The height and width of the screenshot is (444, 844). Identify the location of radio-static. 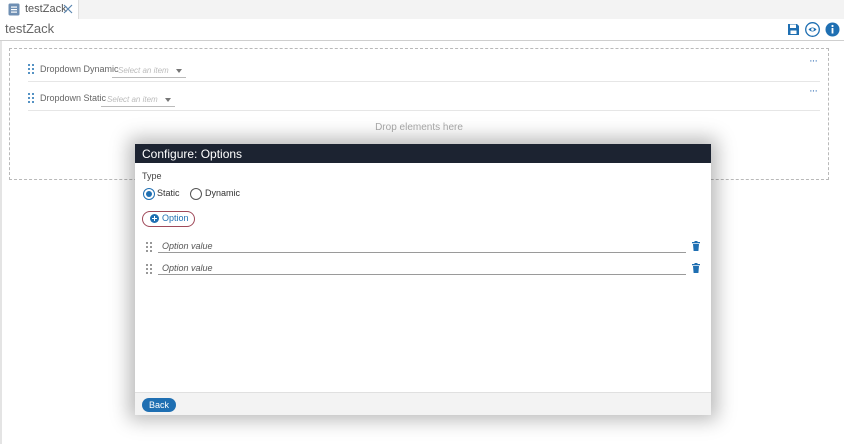
(149, 194).